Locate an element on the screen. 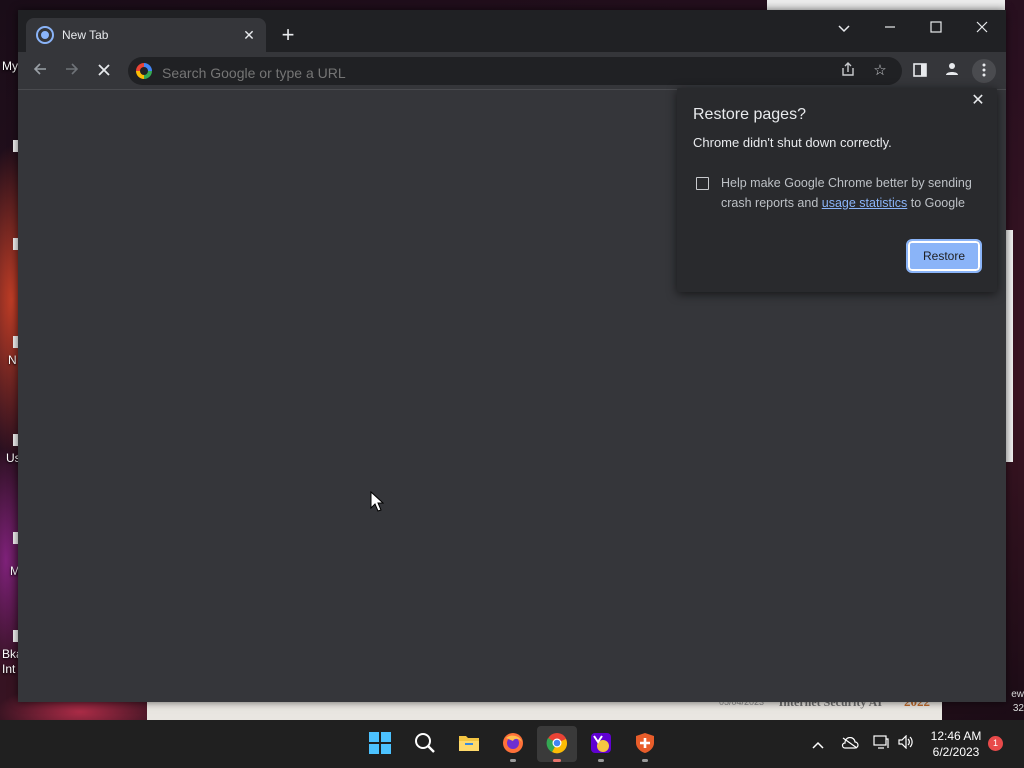  arrow-left-icon is located at coordinates (40, 71).